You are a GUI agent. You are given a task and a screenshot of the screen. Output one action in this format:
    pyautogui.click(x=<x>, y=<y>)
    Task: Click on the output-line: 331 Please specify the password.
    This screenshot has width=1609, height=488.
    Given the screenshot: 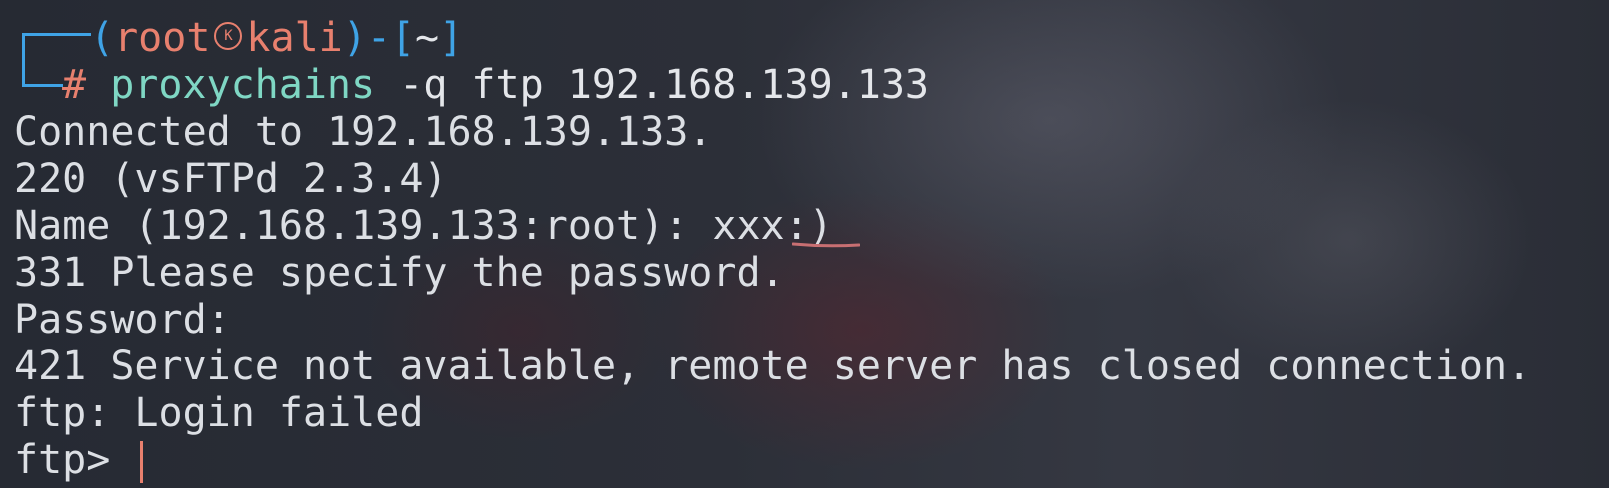 What is the action you would take?
    pyautogui.click(x=399, y=273)
    